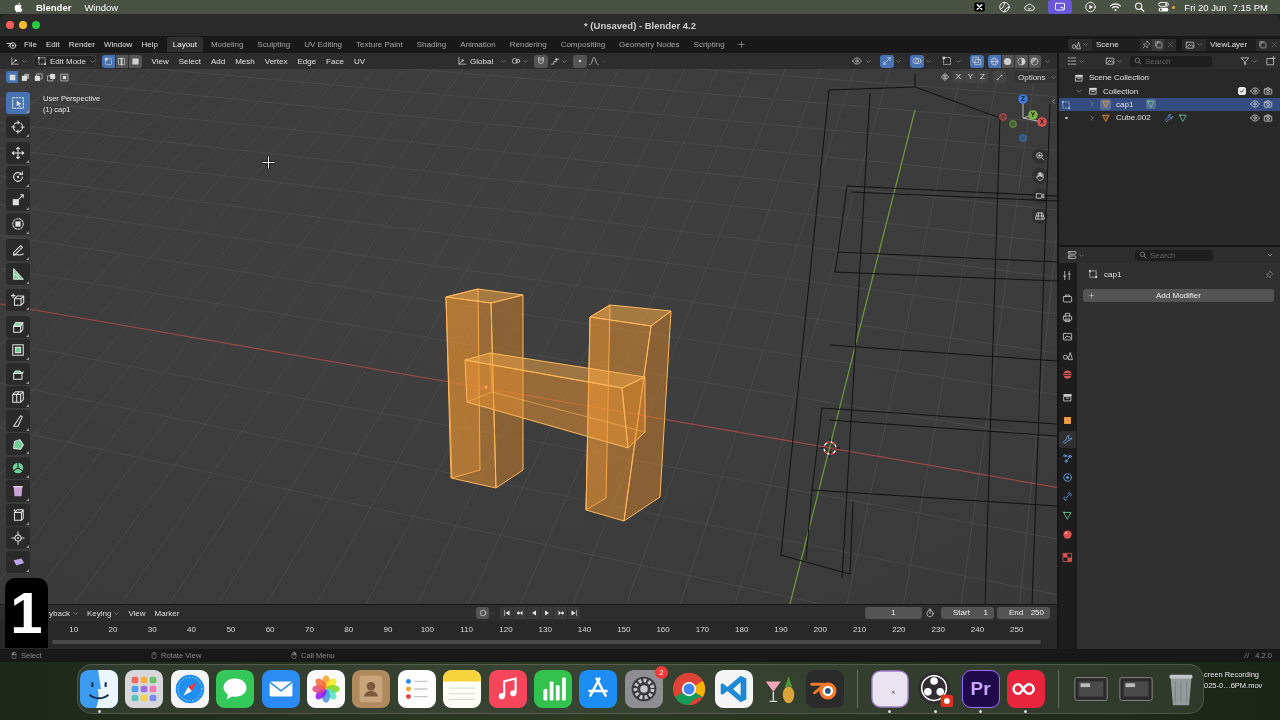 The width and height of the screenshot is (1280, 720). I want to click on zoom-window-button, so click(36, 25).